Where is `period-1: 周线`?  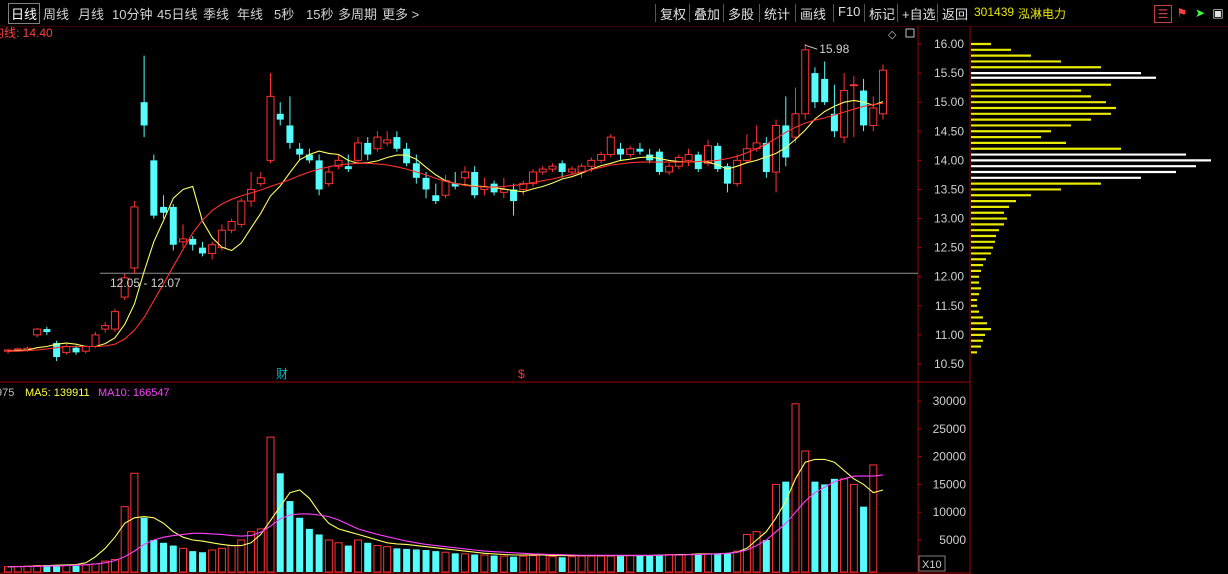 period-1: 周线 is located at coordinates (56, 13).